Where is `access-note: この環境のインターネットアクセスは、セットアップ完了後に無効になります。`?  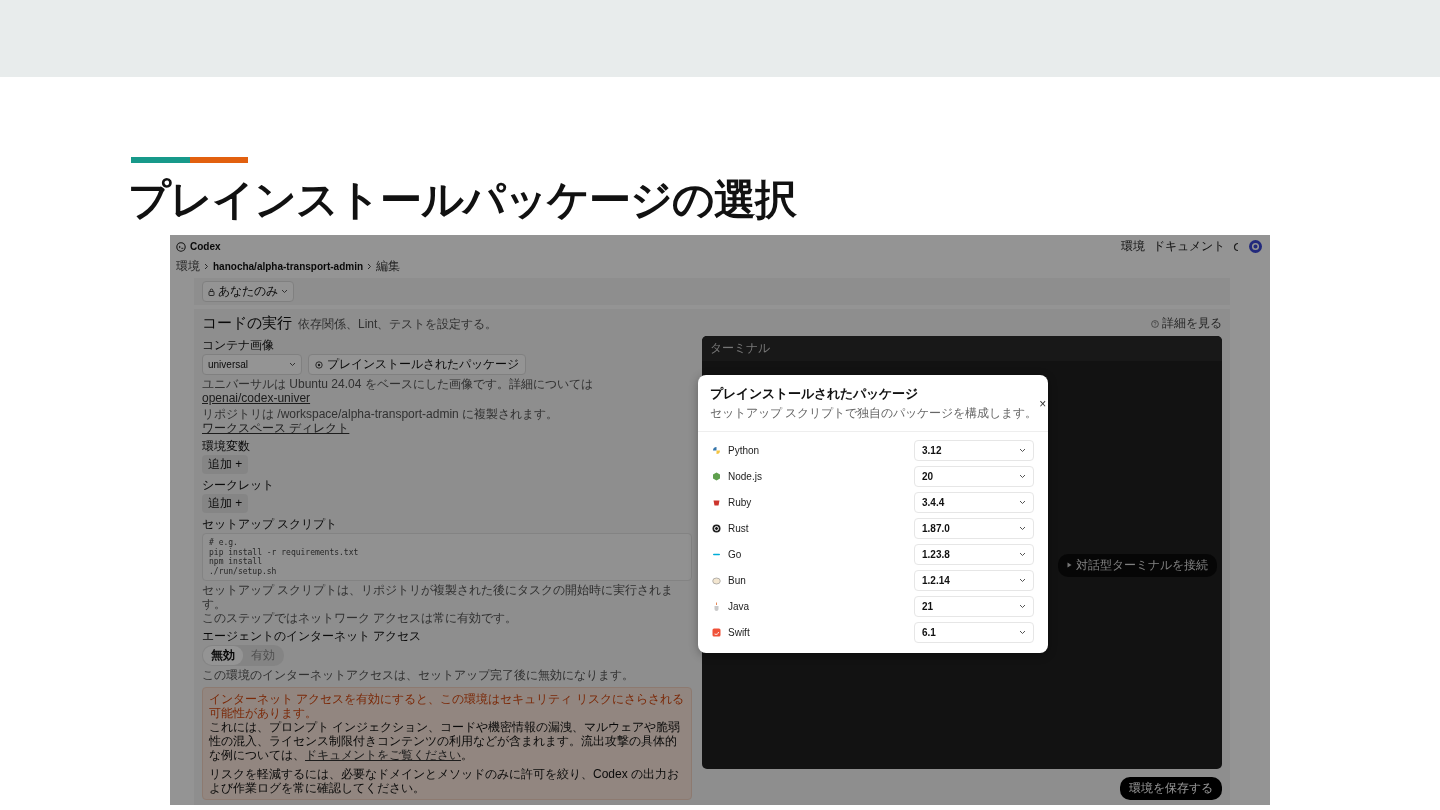 access-note: この環境のインターネットアクセスは、セットアップ完了後に無効になります。 is located at coordinates (418, 675).